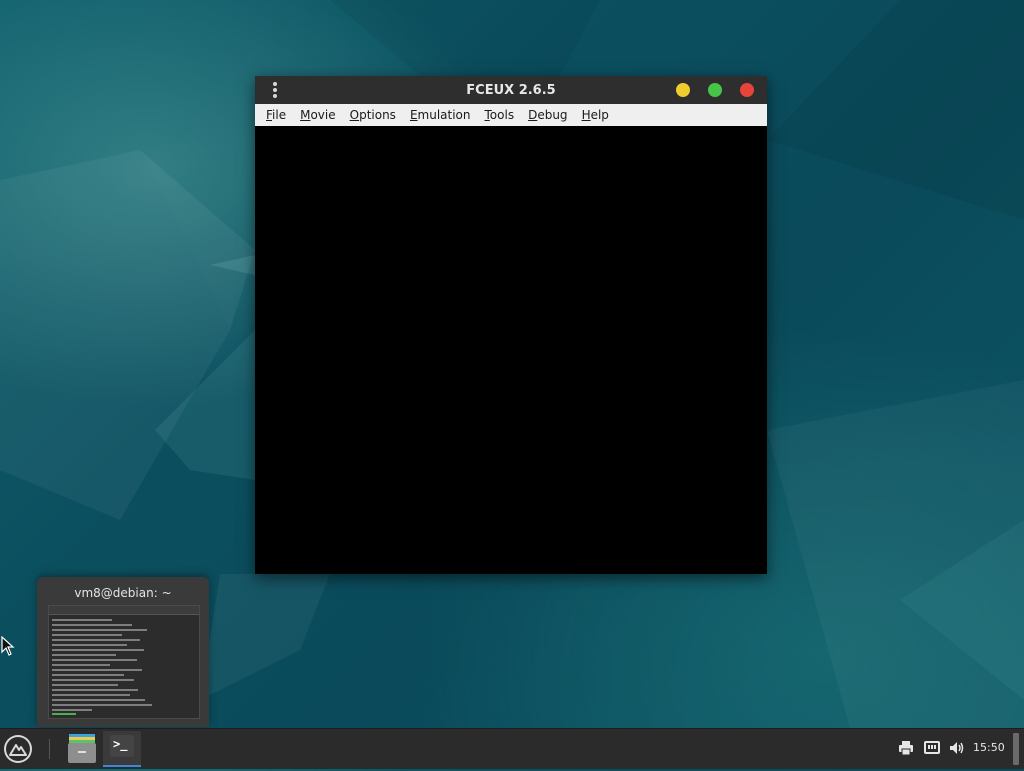 The height and width of the screenshot is (771, 1024). Describe the element at coordinates (595, 115) in the screenshot. I see `menu-help: Help` at that location.